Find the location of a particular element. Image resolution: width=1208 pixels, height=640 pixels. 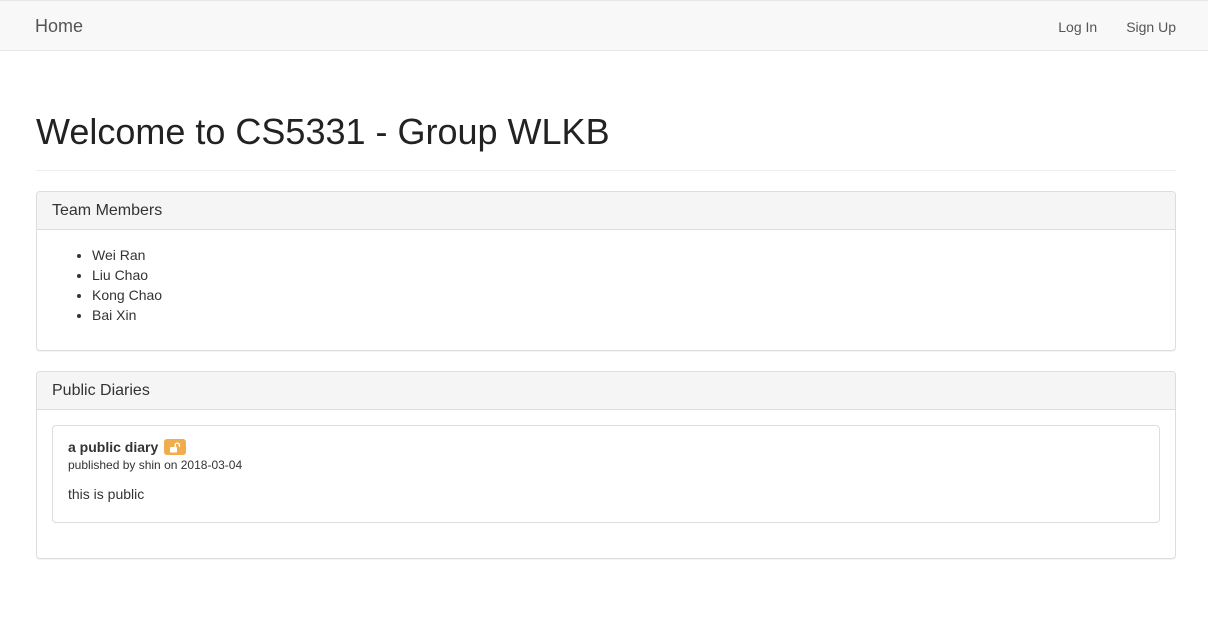

diary-body: this is public is located at coordinates (106, 494).